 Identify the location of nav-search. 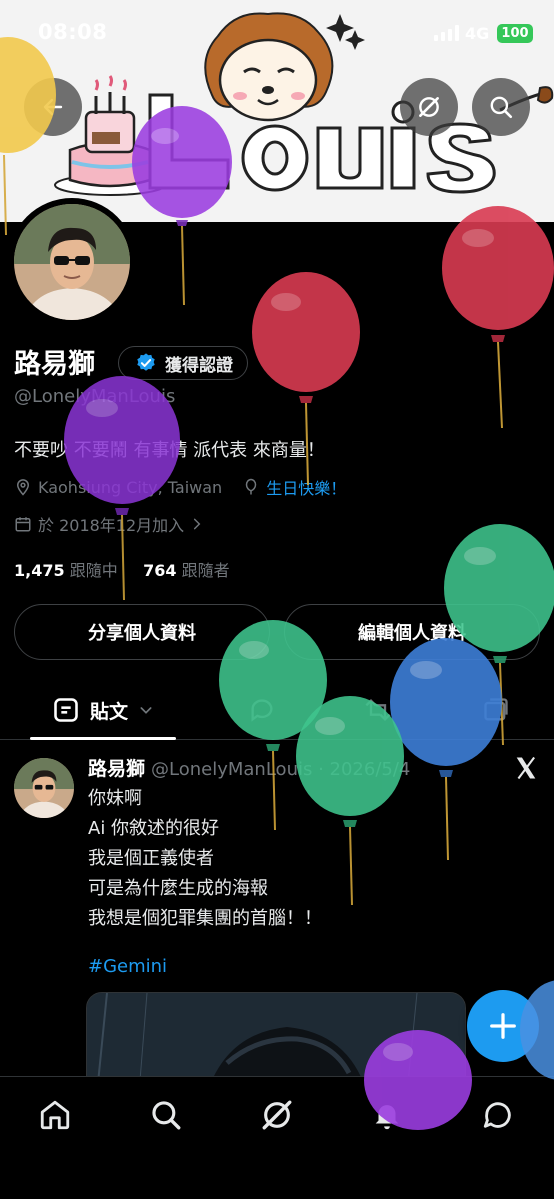
(166, 1115).